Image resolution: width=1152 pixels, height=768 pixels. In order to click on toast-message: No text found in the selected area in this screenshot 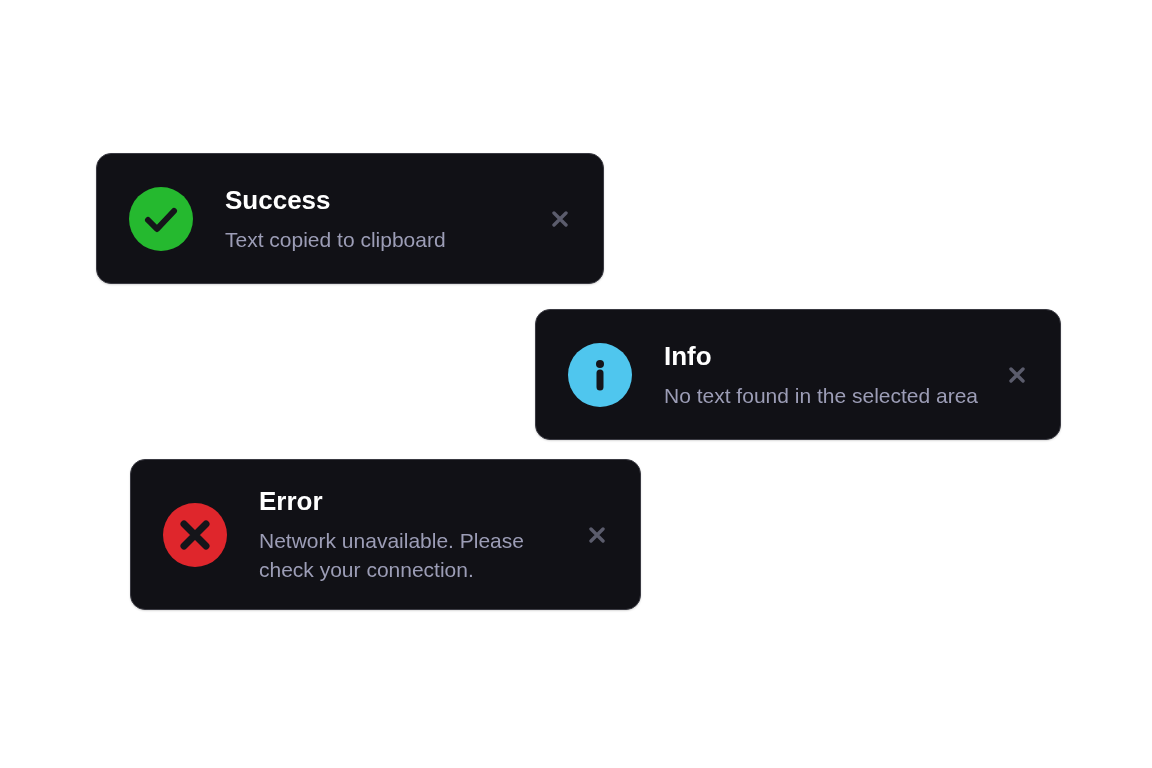, I will do `click(822, 395)`.